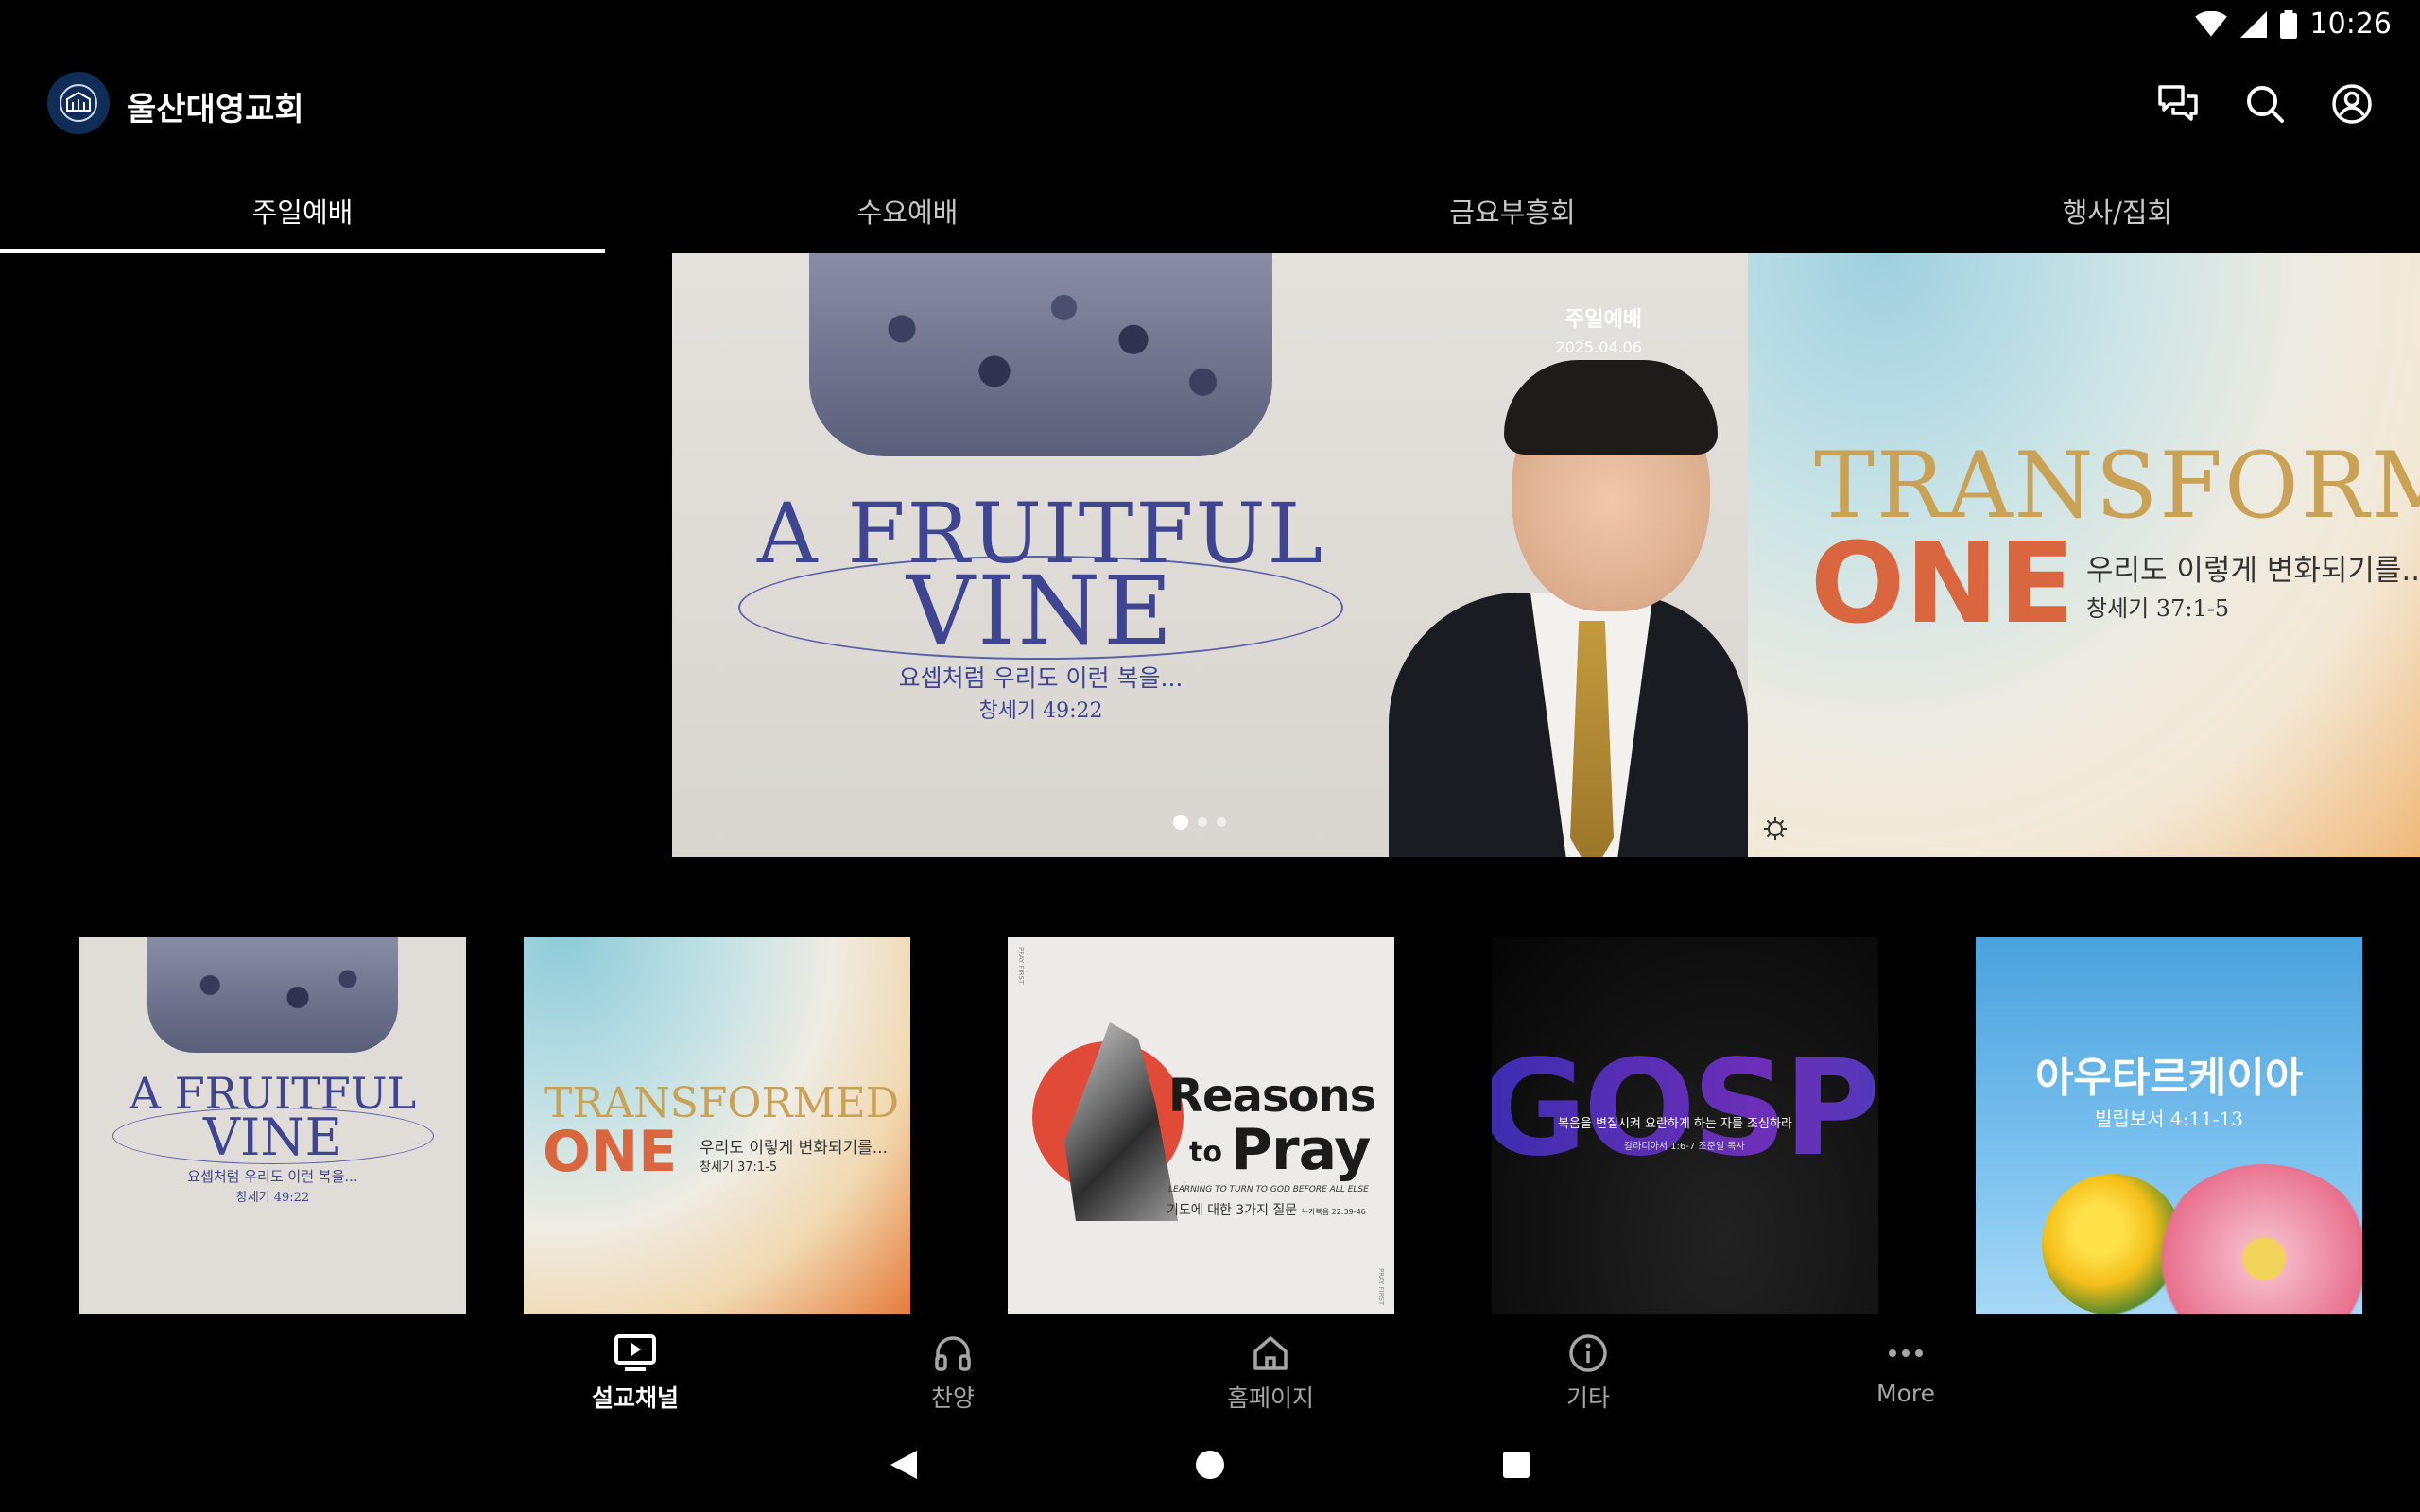 The height and width of the screenshot is (1512, 2420). What do you see at coordinates (272, 1137) in the screenshot?
I see `thumbnail-title-line2: VINE` at bounding box center [272, 1137].